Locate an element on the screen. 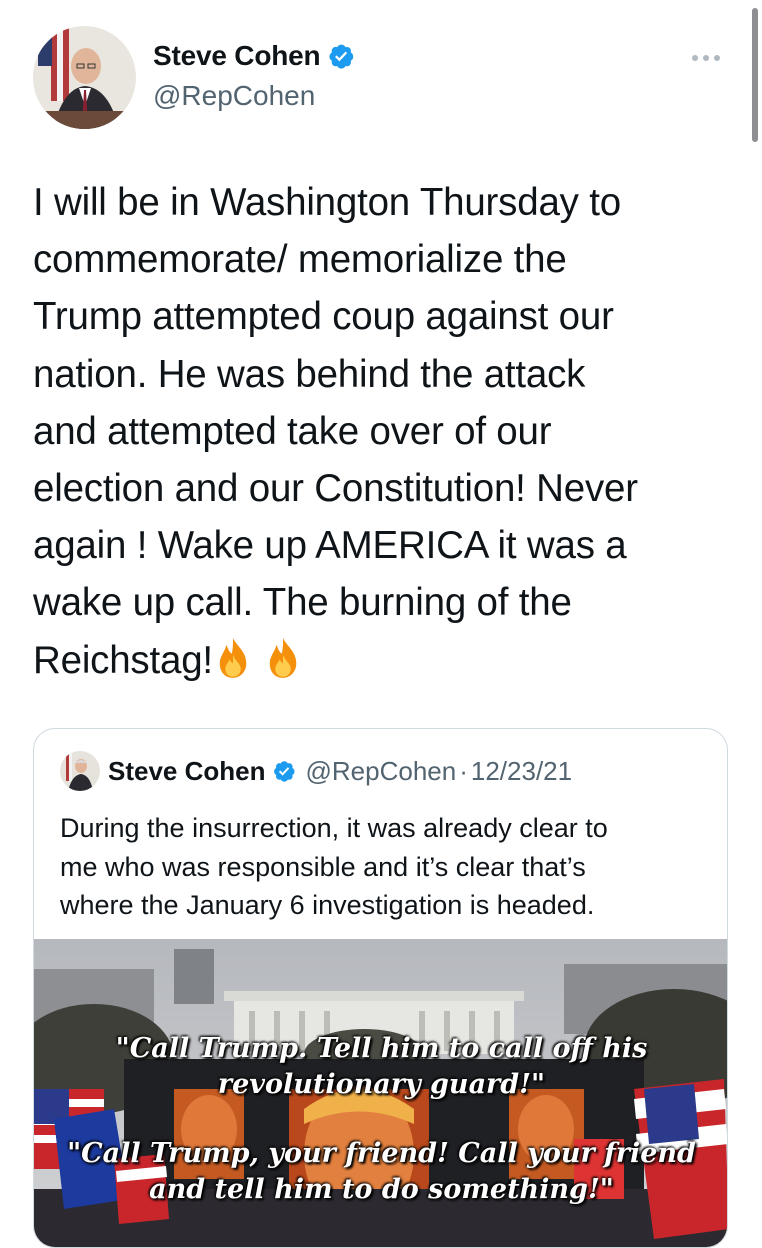 Image resolution: width=762 pixels, height=1248 pixels. quoted-tweet-date: 12/23/21 is located at coordinates (521, 770).